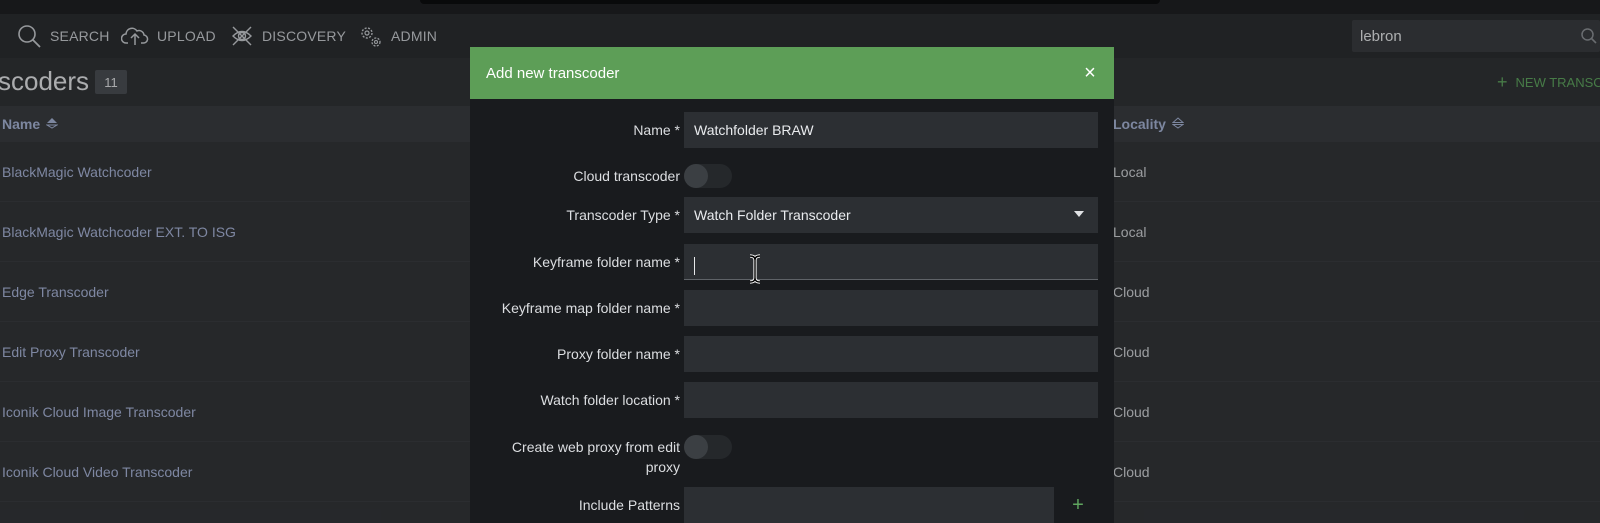 The height and width of the screenshot is (523, 1600). Describe the element at coordinates (606, 262) in the screenshot. I see `keyframe-folder-label: Keyframe folder name *` at that location.